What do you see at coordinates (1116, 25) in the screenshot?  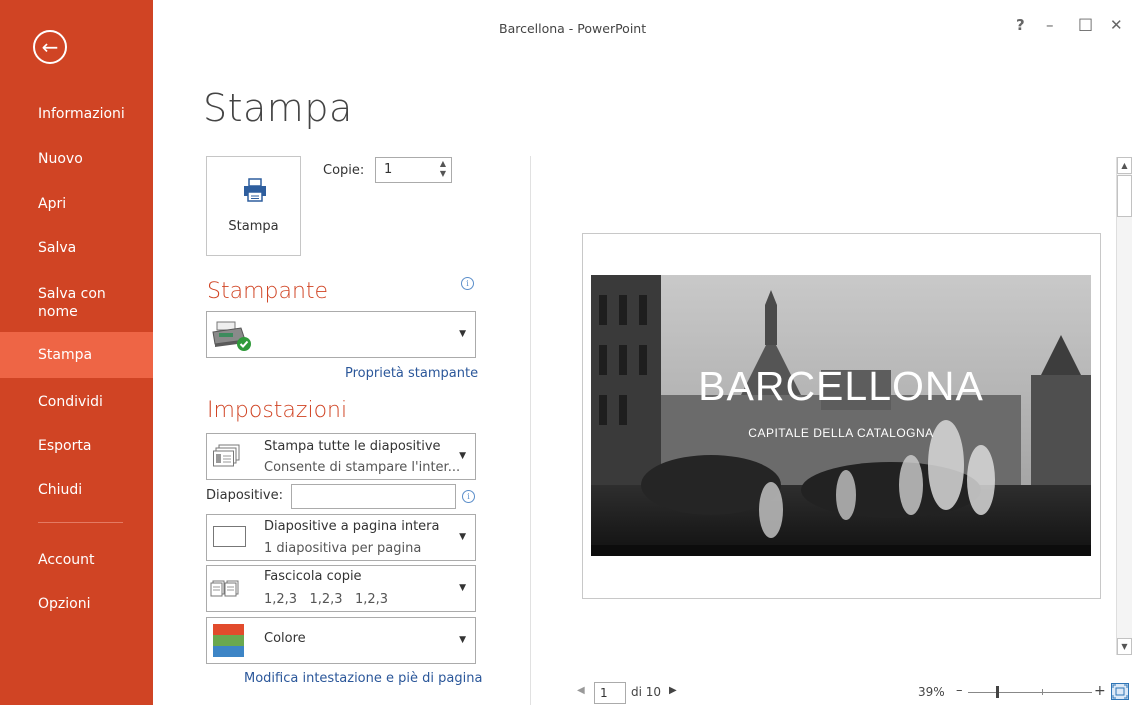 I see `close-button: ✕` at bounding box center [1116, 25].